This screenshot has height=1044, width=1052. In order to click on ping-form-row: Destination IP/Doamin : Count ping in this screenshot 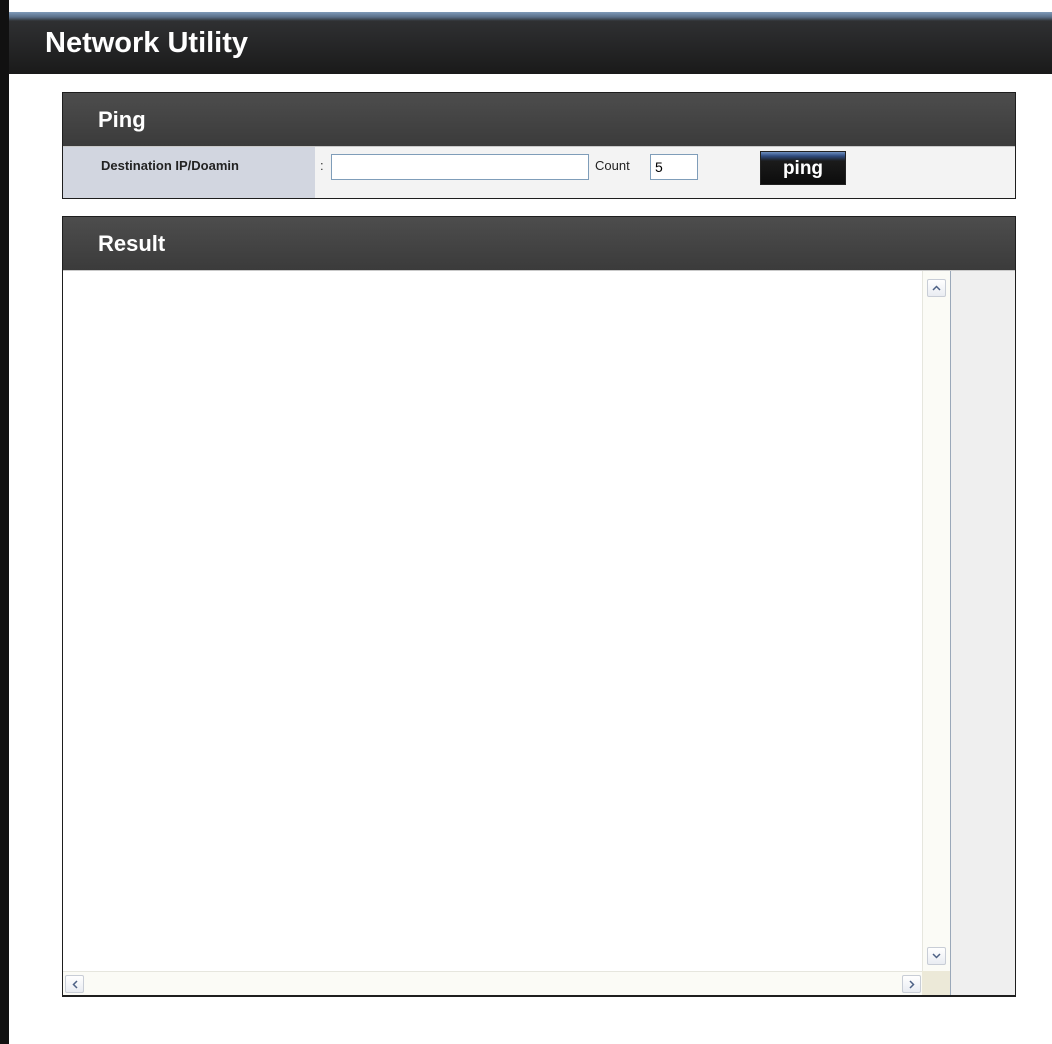, I will do `click(539, 172)`.